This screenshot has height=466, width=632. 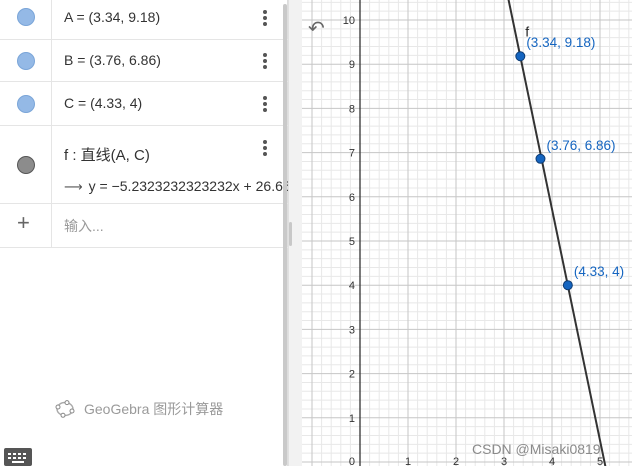 I want to click on expression-f: f : 直线(A, C), so click(x=107, y=154).